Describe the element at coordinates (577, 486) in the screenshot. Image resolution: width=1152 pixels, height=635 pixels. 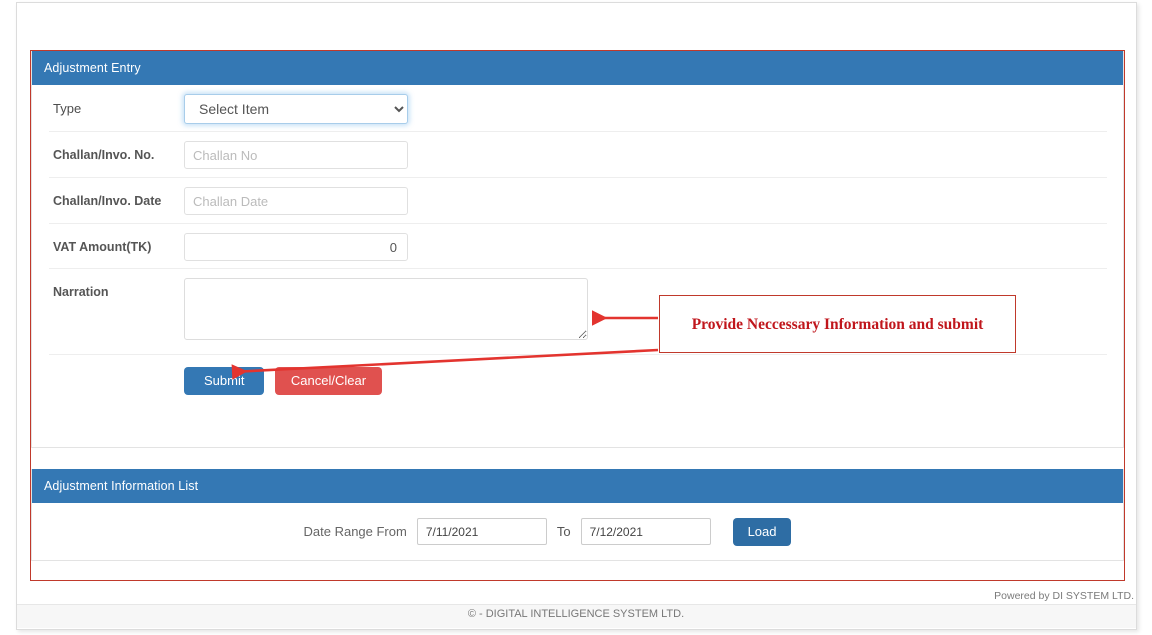
I see `adjustment-list-header: Adjustment Information List` at that location.